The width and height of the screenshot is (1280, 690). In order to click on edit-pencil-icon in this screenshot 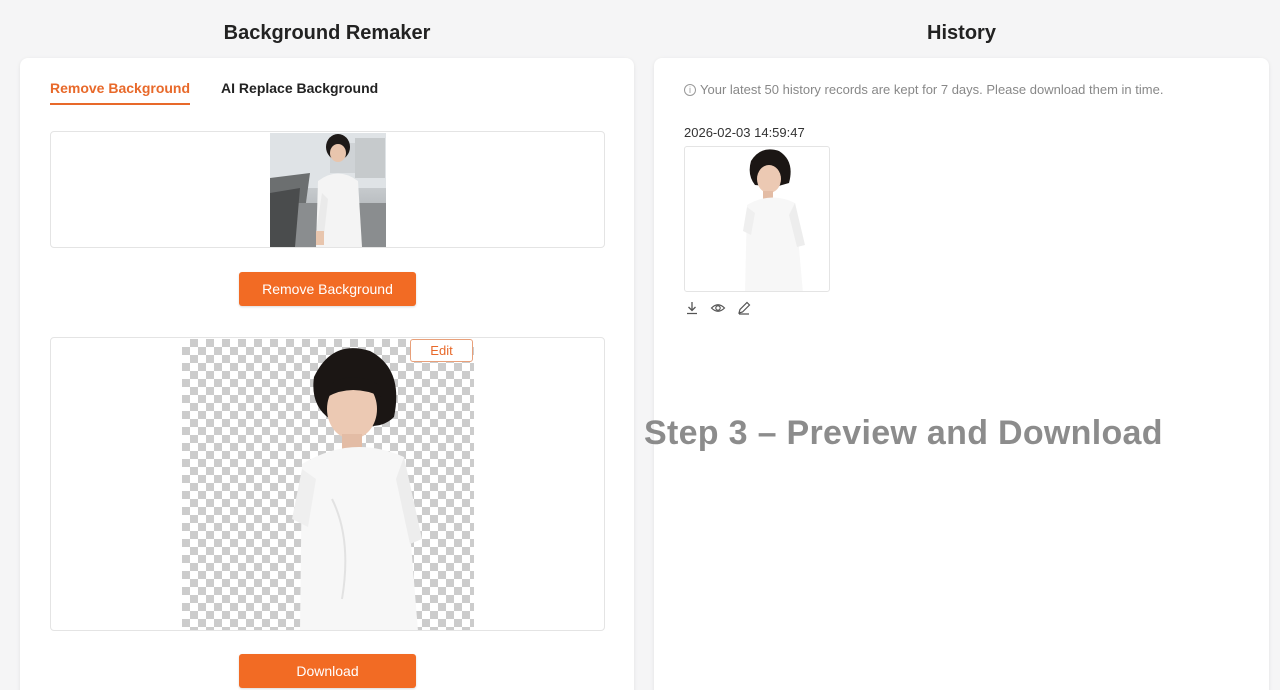, I will do `click(744, 308)`.